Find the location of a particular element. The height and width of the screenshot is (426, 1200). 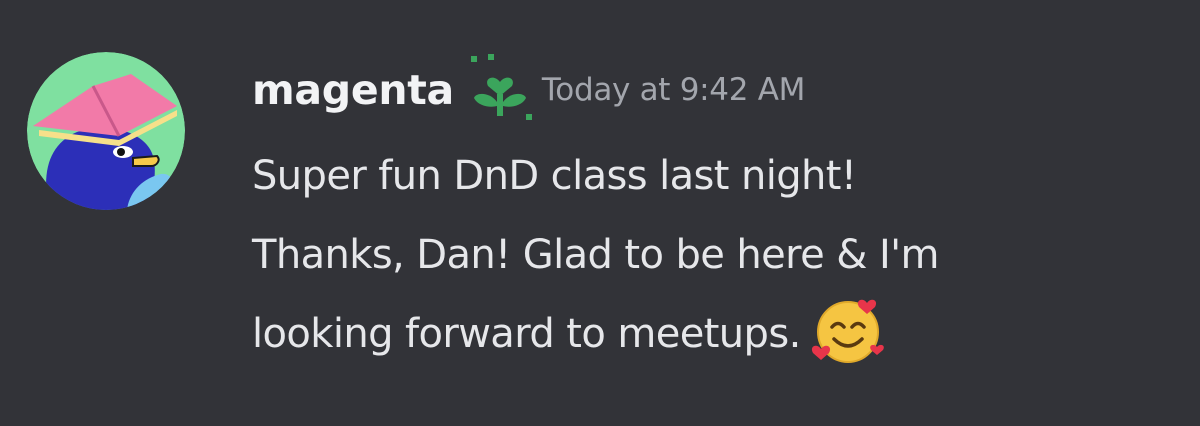

message-line-3-text: looking forward to meetups. is located at coordinates (526, 334).